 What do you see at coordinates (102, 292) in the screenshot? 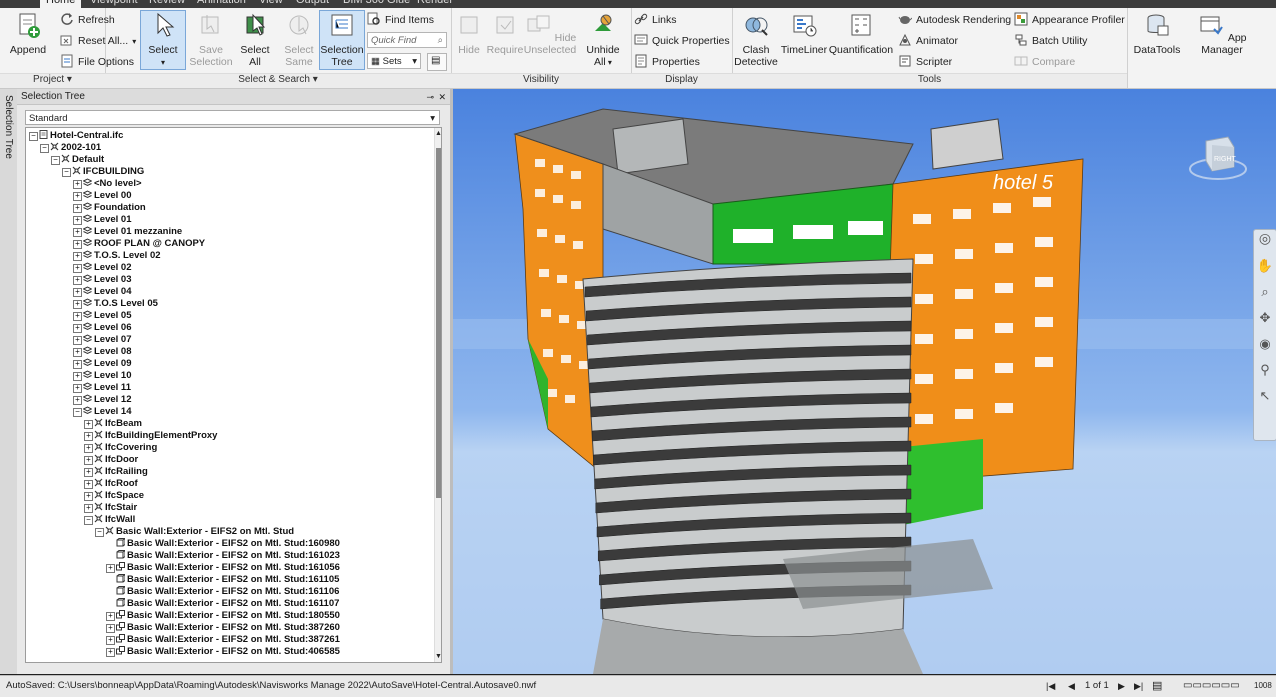
I see `tree-node: + Level 04` at bounding box center [102, 292].